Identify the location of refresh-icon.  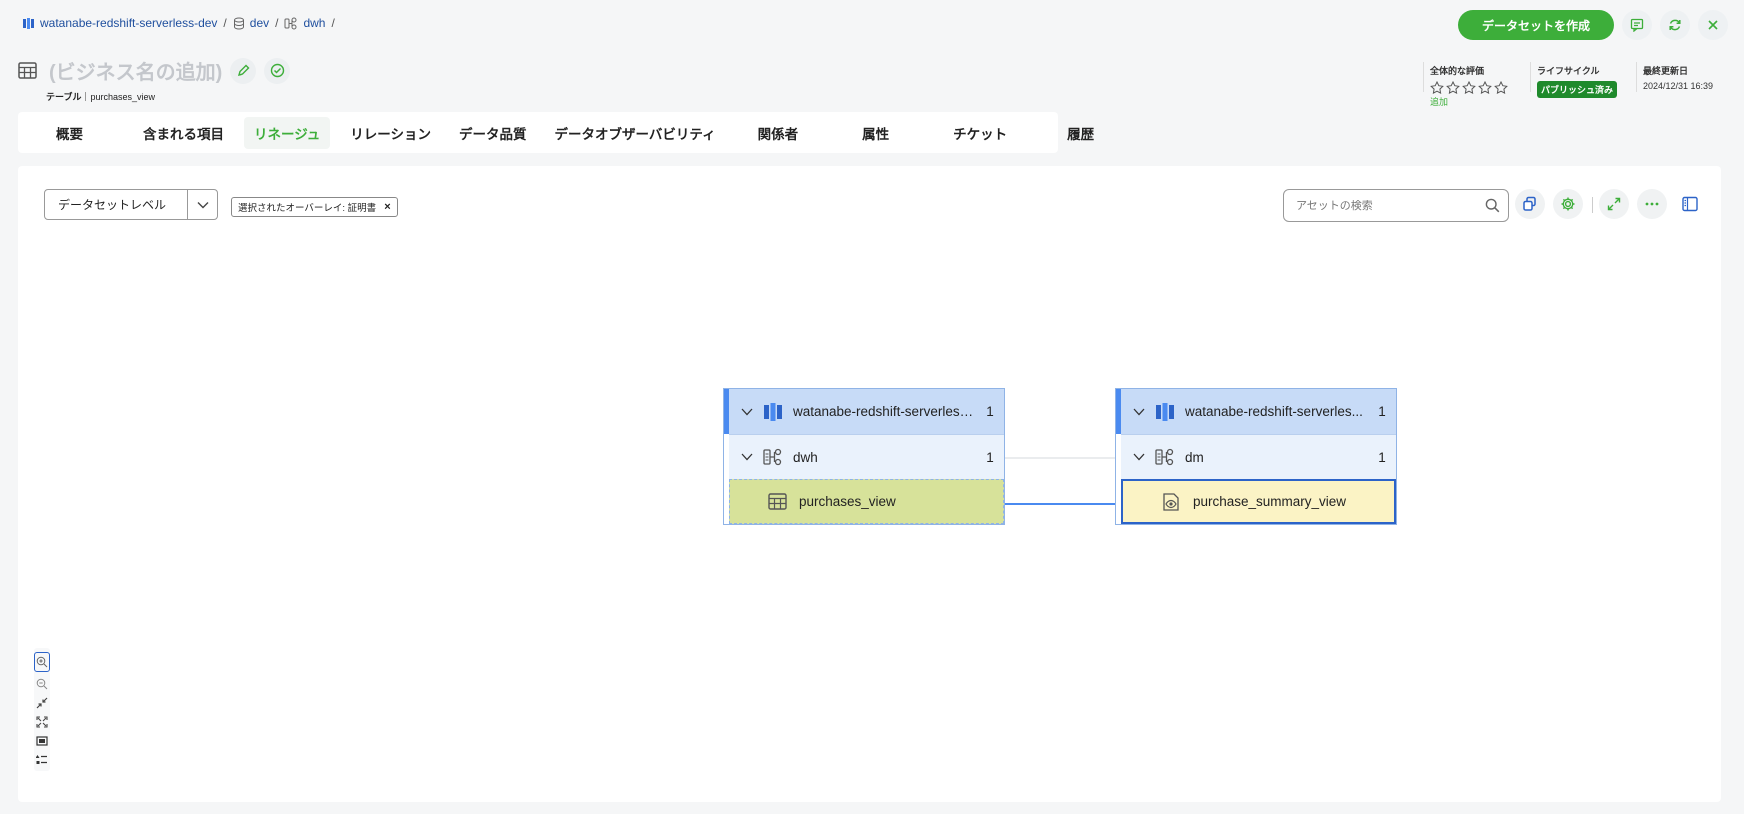
(1675, 25).